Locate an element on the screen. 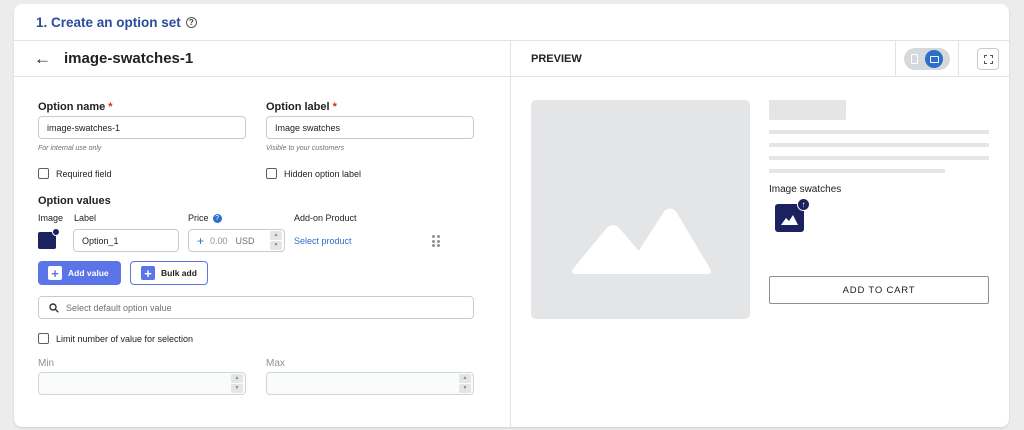  fullscreen-icon is located at coordinates (988, 59).